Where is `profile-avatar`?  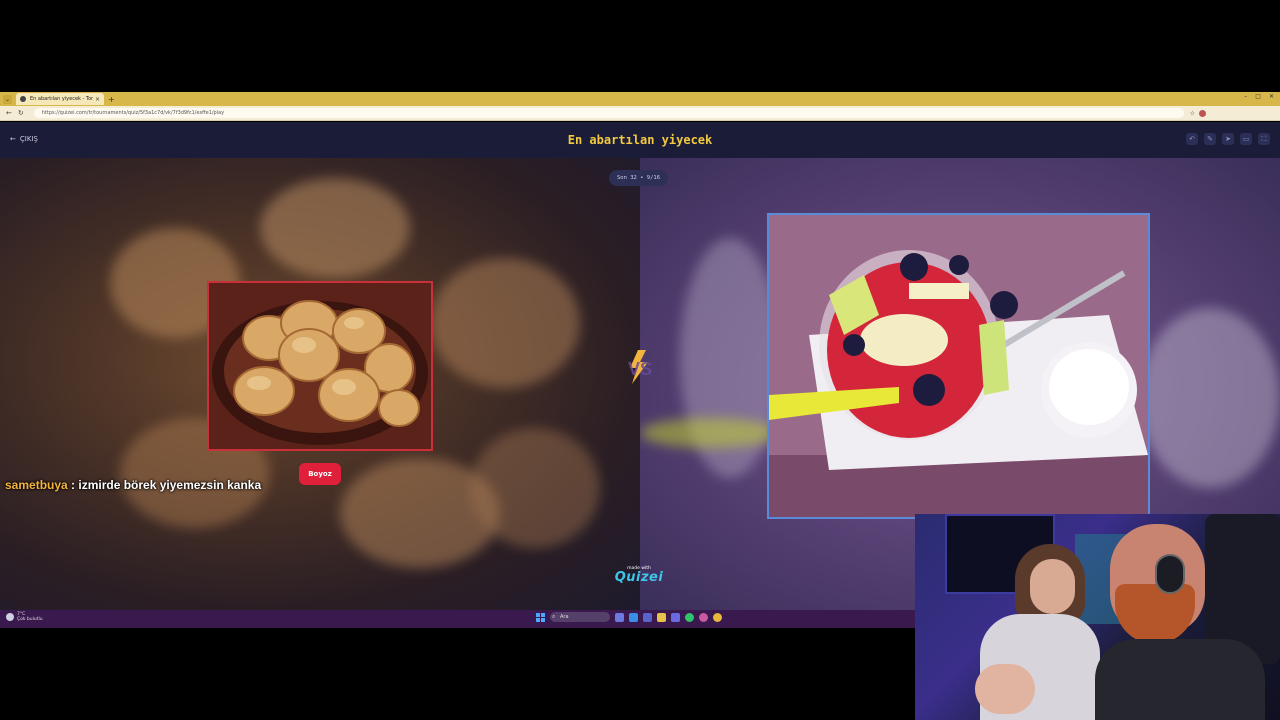 profile-avatar is located at coordinates (1203, 113).